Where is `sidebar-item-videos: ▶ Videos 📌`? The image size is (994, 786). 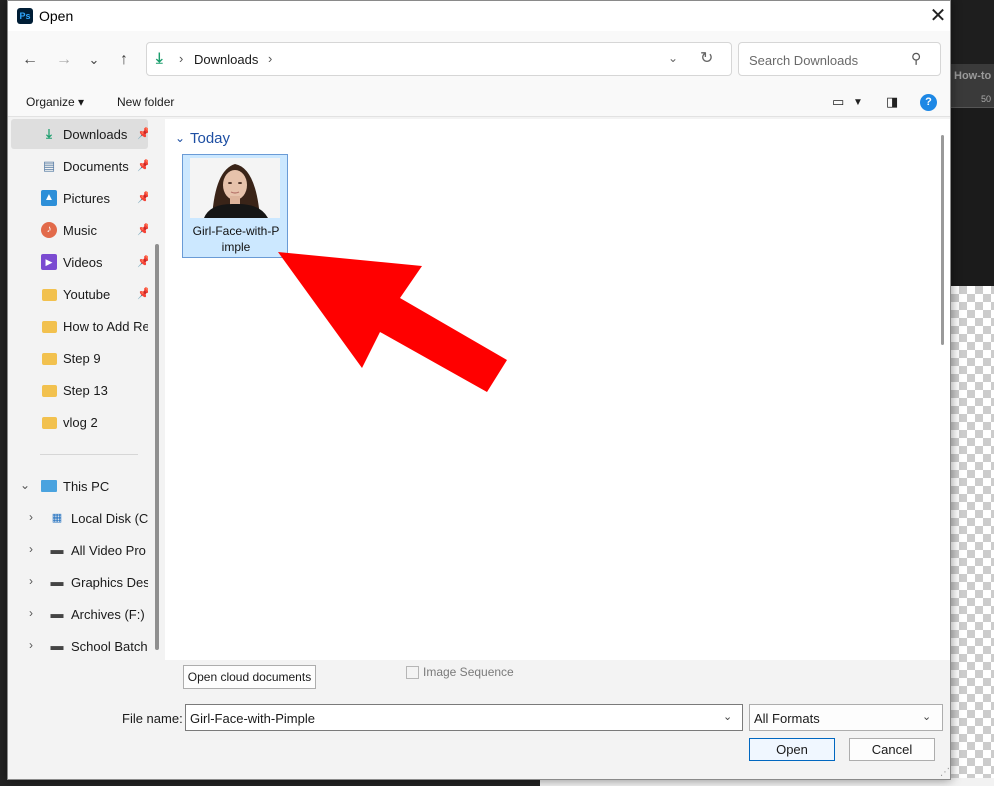
sidebar-item-videos: ▶ Videos 📌 is located at coordinates (79, 262).